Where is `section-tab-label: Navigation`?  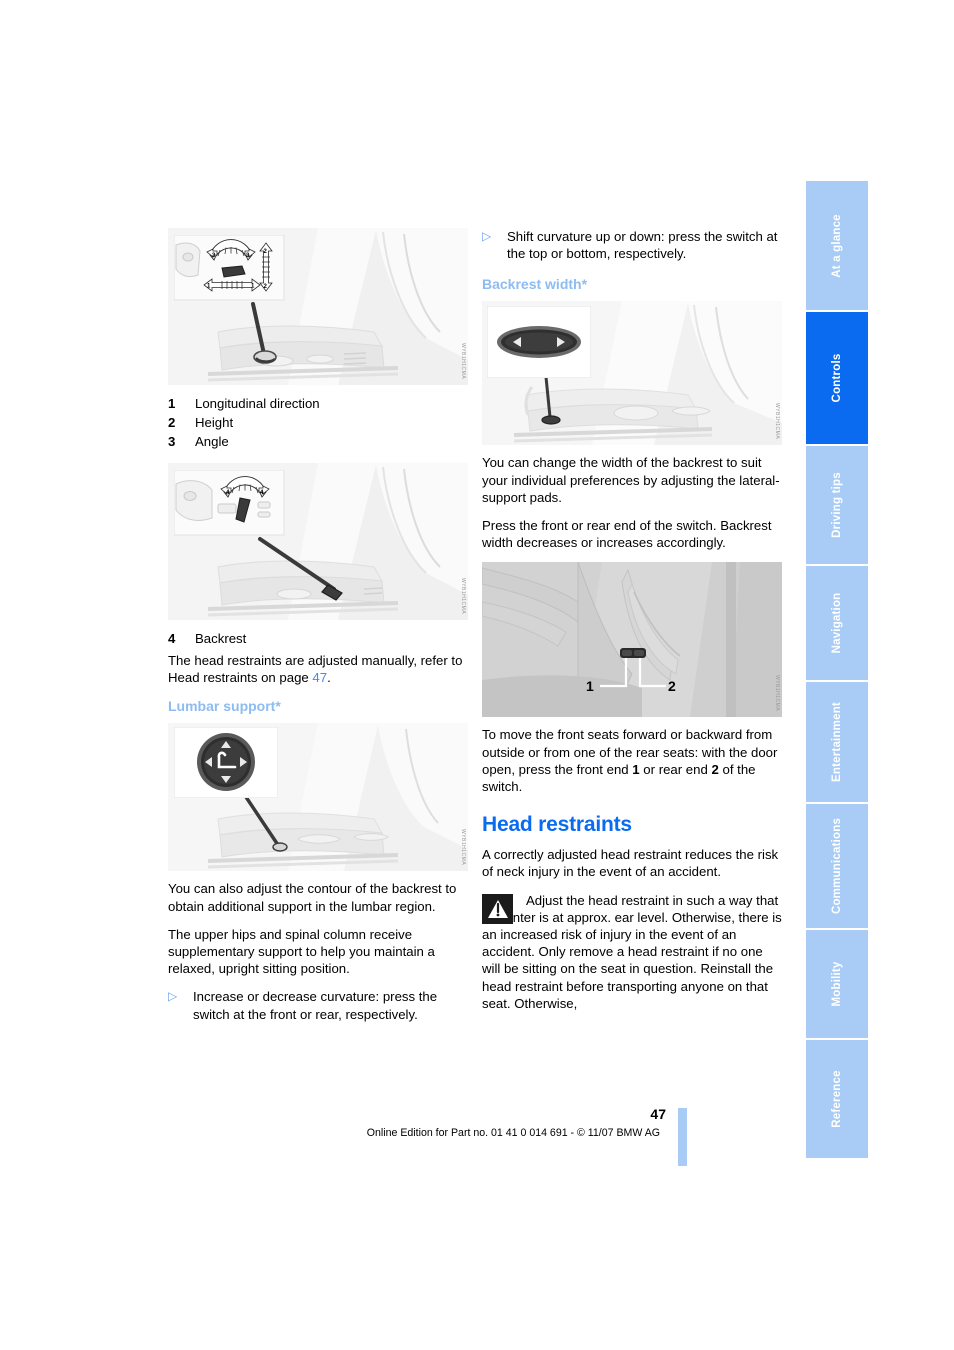 section-tab-label: Navigation is located at coordinates (837, 623).